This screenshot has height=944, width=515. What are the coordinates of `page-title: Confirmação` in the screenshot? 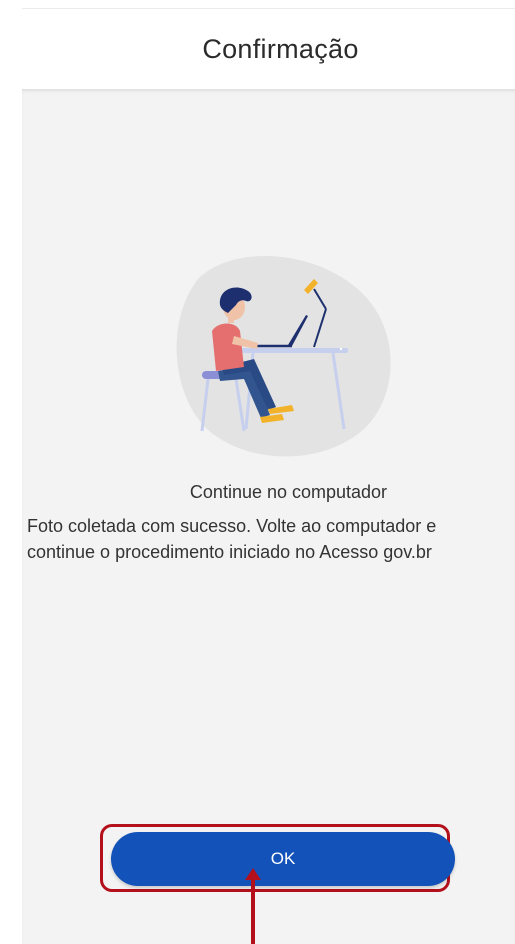 It's located at (280, 48).